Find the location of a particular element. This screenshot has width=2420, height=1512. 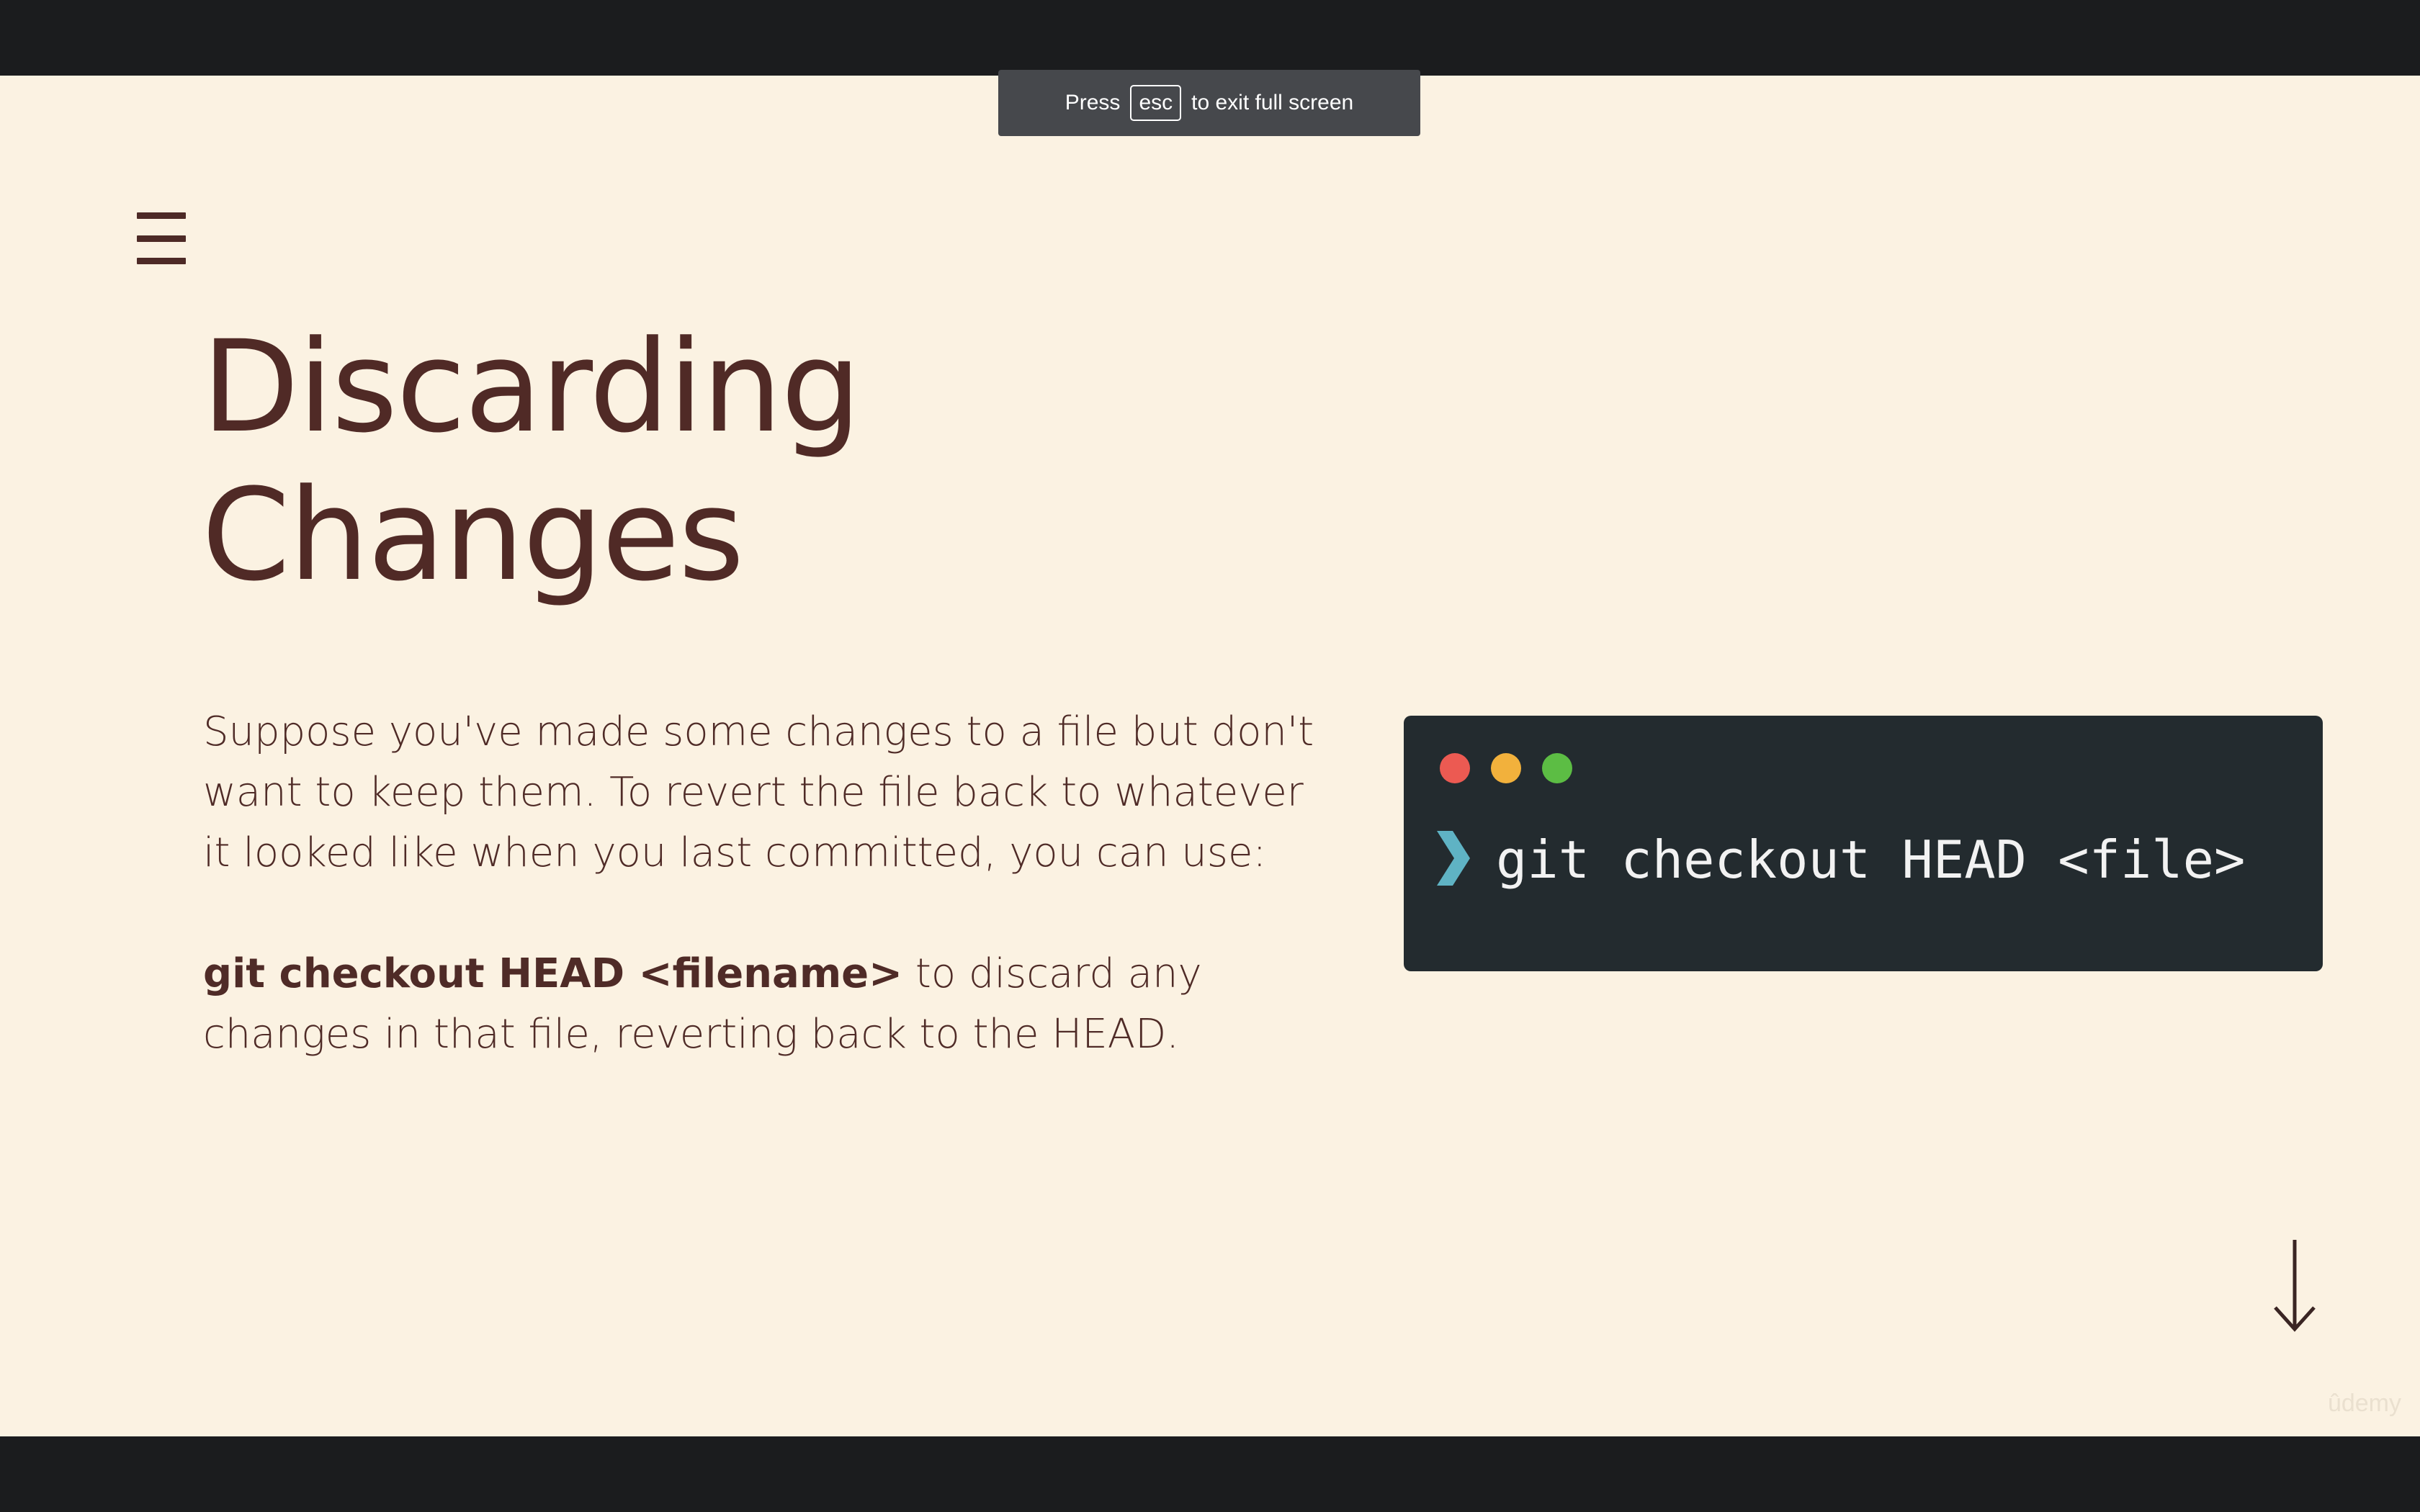

fullscreen-notice-prefix: Press is located at coordinates (1093, 102).